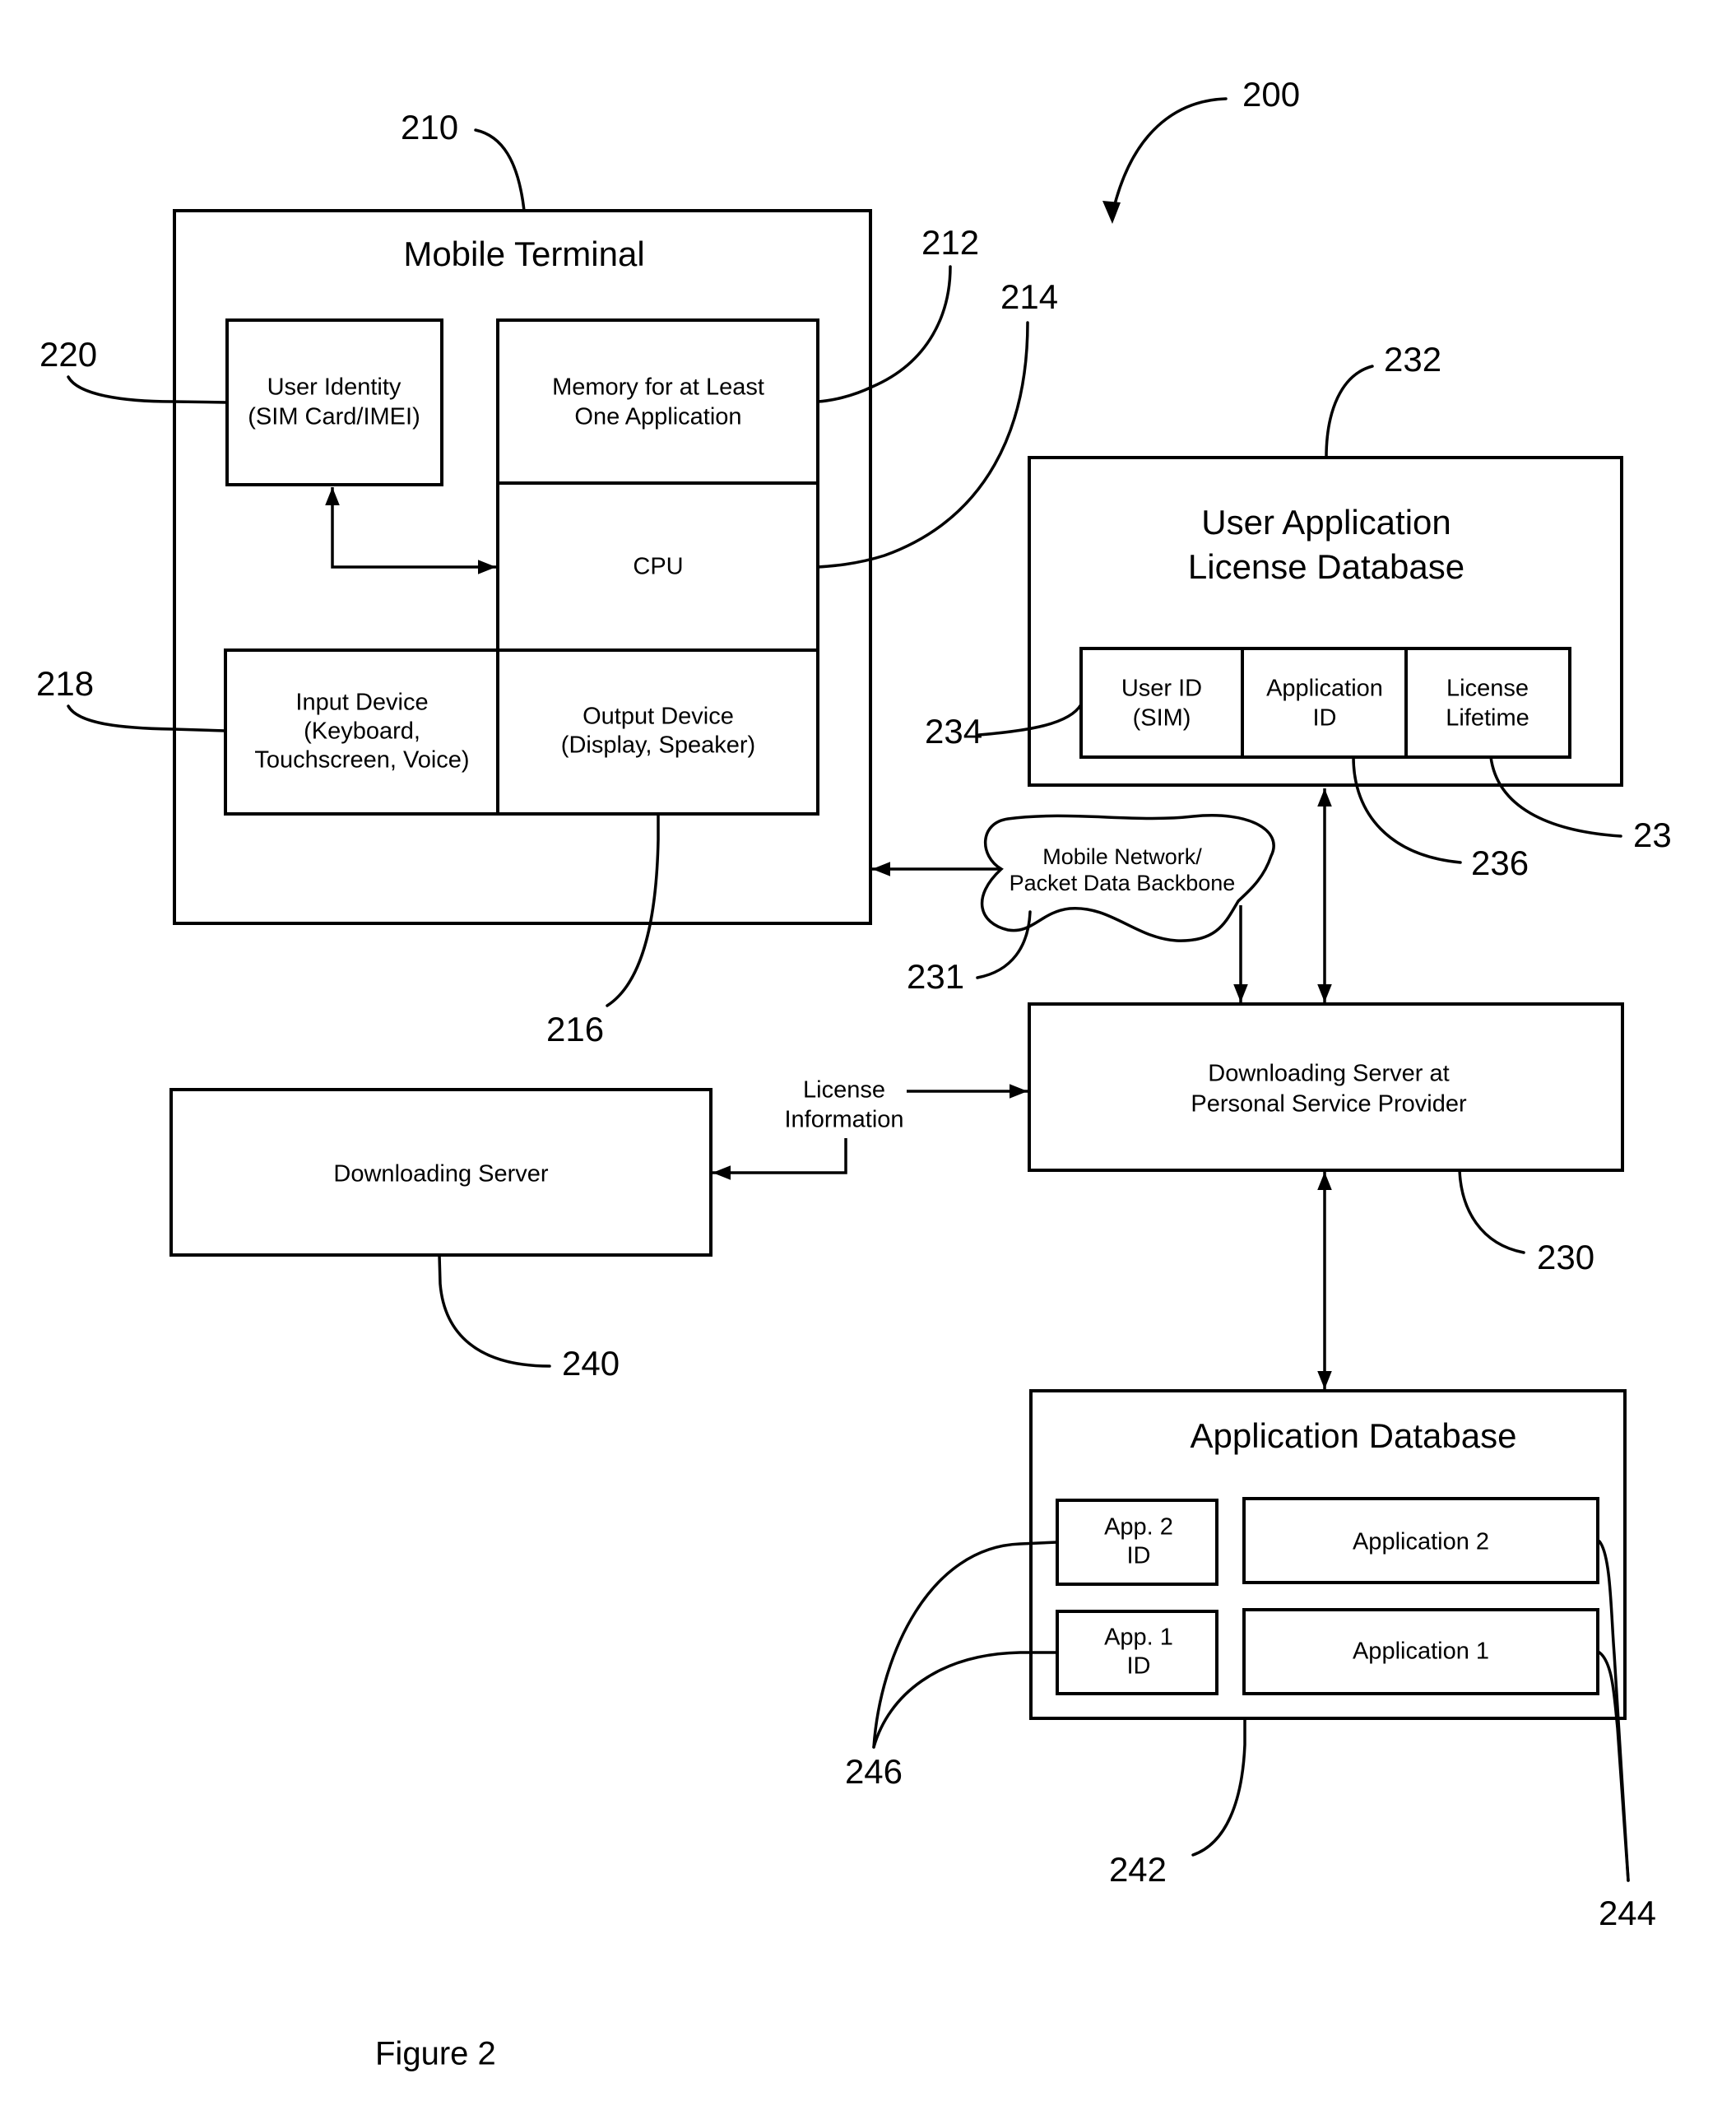 The height and width of the screenshot is (2115, 1736). I want to click on downloading-server-label: Downloading Server, so click(440, 1174).